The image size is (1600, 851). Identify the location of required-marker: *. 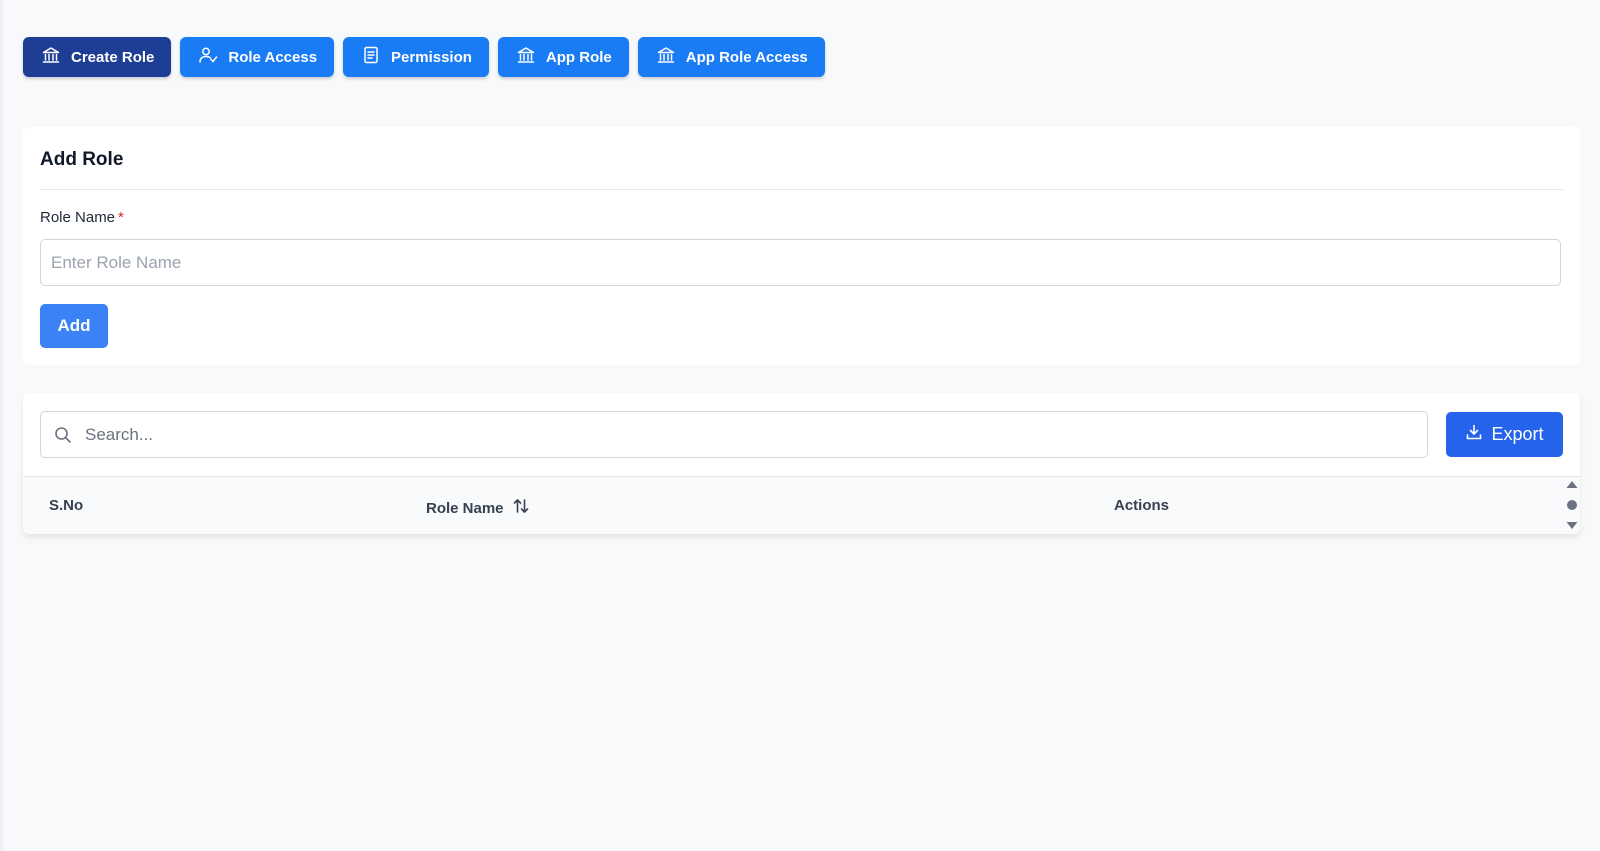
(121, 217).